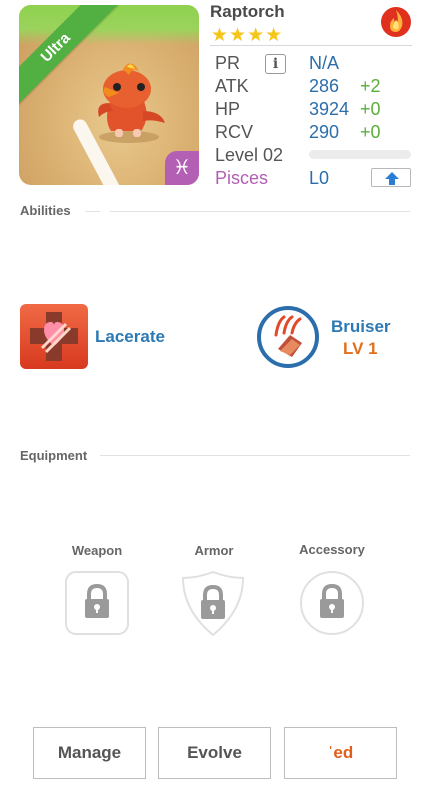 The height and width of the screenshot is (800, 430). Describe the element at coordinates (275, 64) in the screenshot. I see `info-icon: i` at that location.